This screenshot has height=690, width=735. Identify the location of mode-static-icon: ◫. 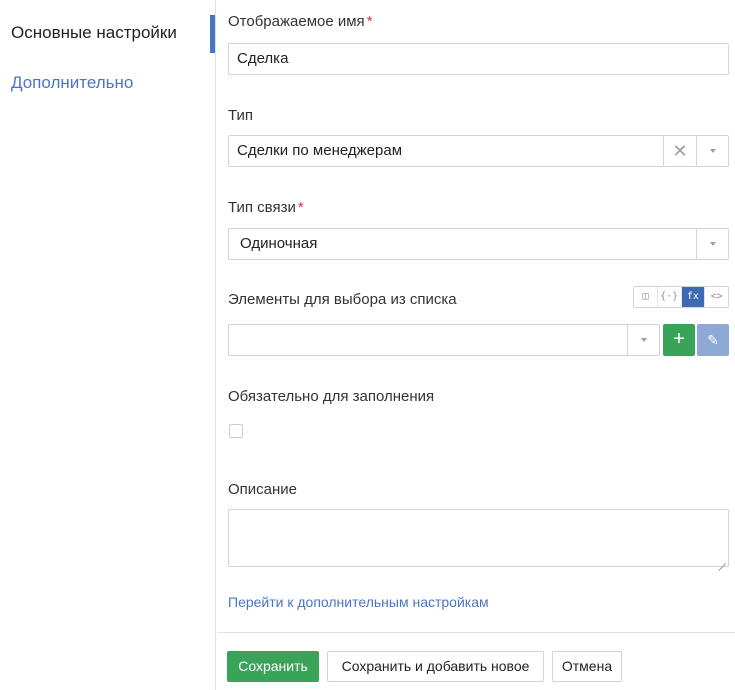
(646, 297).